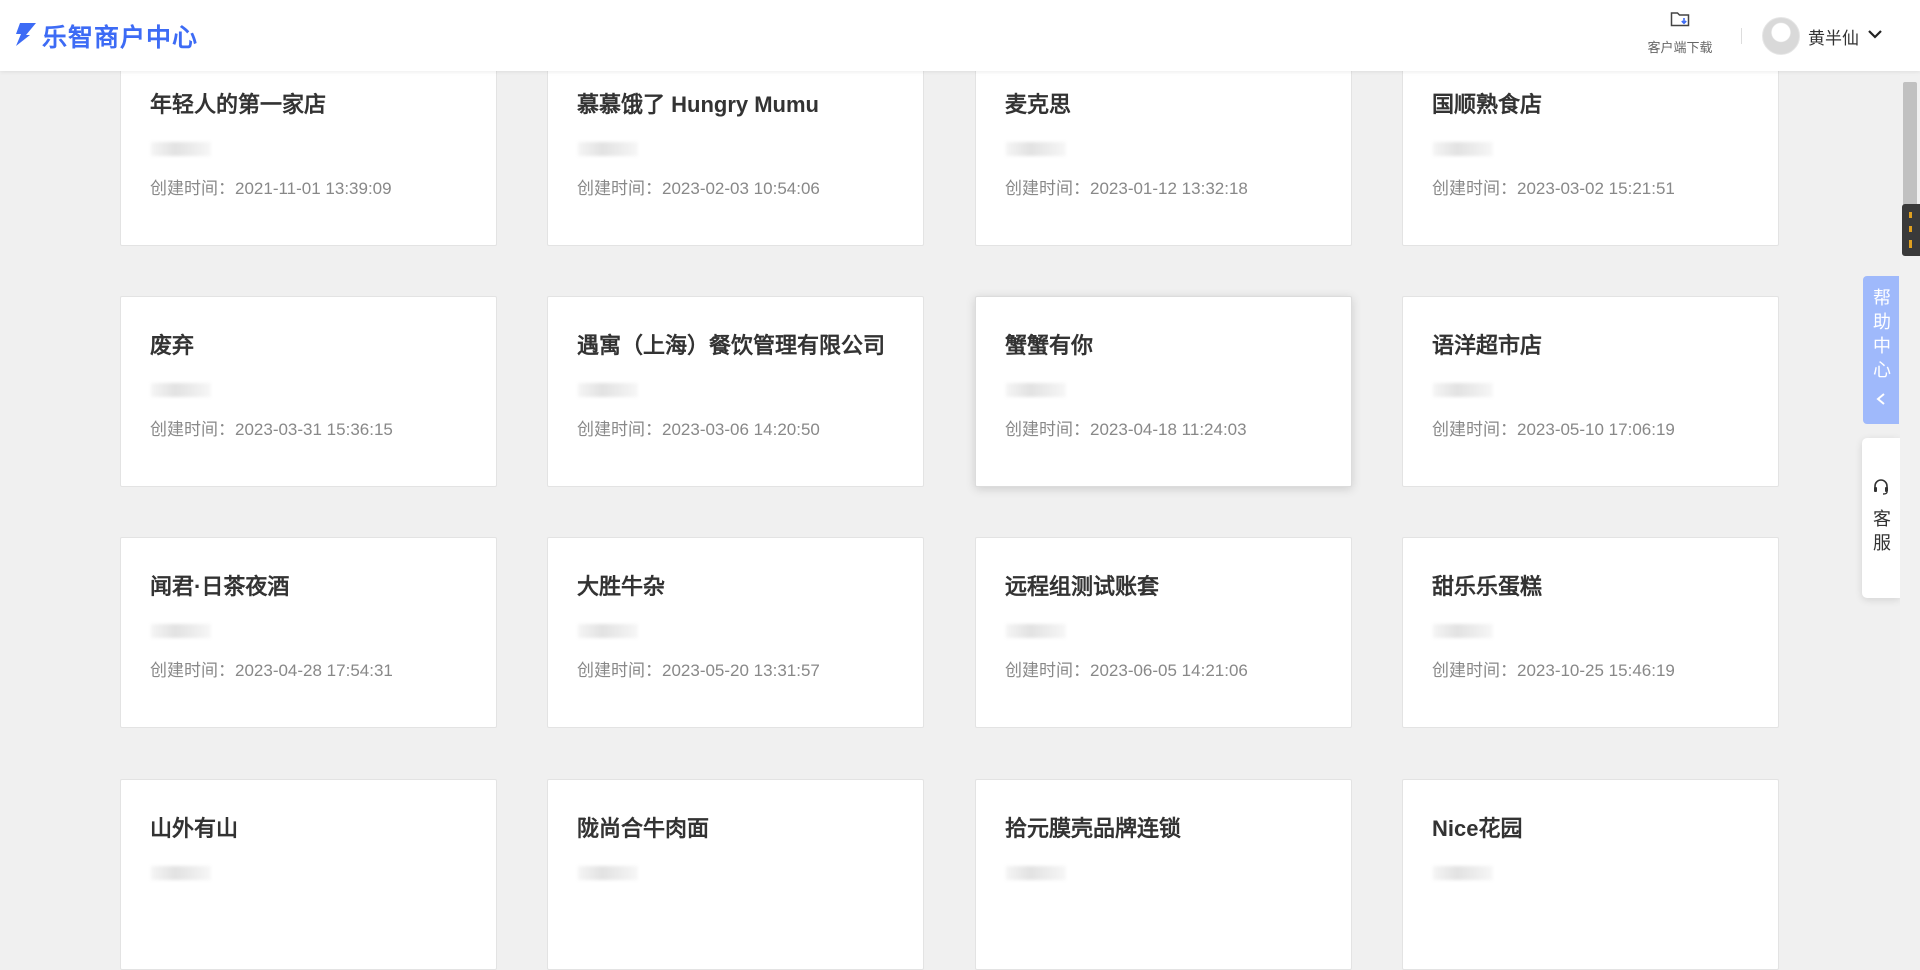  What do you see at coordinates (698, 670) in the screenshot?
I see `store-created-time: 创建时间：2023-05-20 13:31:57` at bounding box center [698, 670].